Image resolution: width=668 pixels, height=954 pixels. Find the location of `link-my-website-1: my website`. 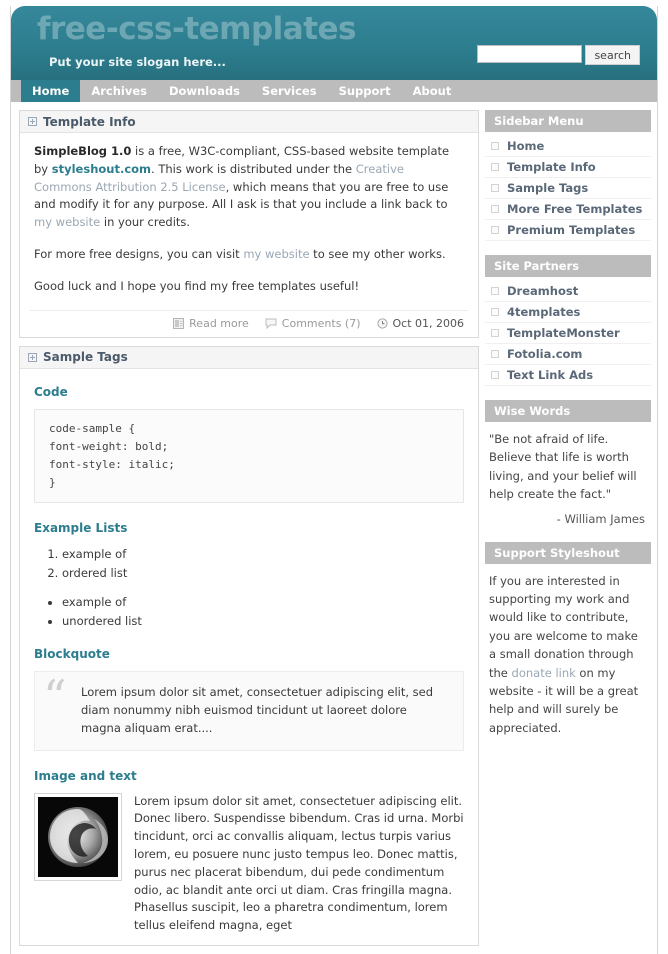

link-my-website-1: my website is located at coordinates (67, 222).